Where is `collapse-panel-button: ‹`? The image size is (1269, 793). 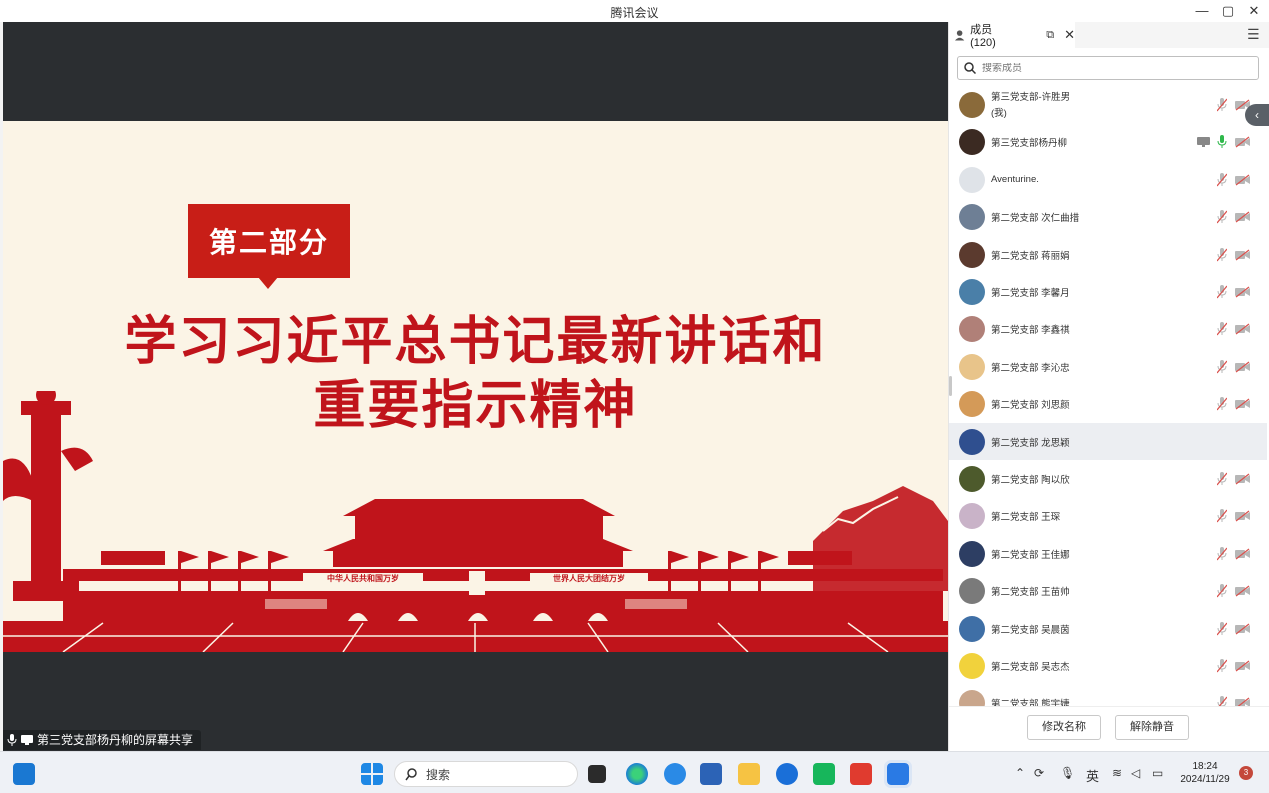
collapse-panel-button: ‹ is located at coordinates (1257, 115).